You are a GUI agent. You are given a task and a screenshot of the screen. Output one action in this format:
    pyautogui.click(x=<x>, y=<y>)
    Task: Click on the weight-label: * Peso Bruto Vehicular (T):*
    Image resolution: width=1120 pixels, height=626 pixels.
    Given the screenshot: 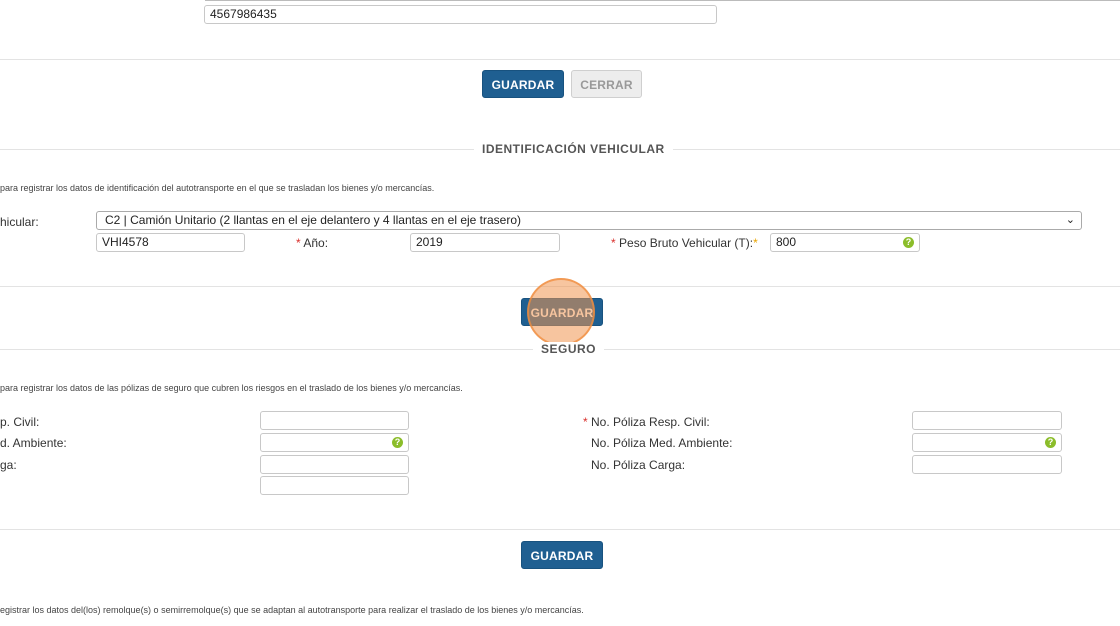 What is the action you would take?
    pyautogui.click(x=684, y=243)
    